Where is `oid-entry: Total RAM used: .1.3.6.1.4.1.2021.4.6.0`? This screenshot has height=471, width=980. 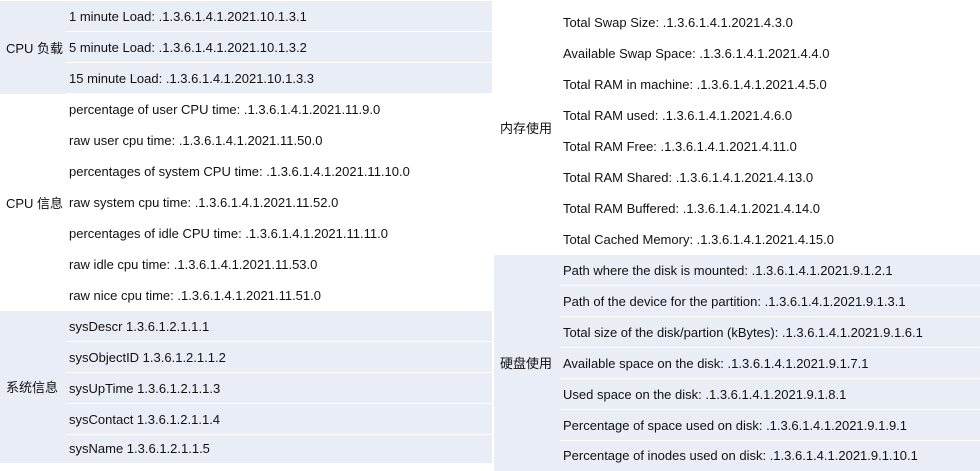
oid-entry: Total RAM used: .1.3.6.1.4.1.2021.4.6.0 is located at coordinates (770, 115).